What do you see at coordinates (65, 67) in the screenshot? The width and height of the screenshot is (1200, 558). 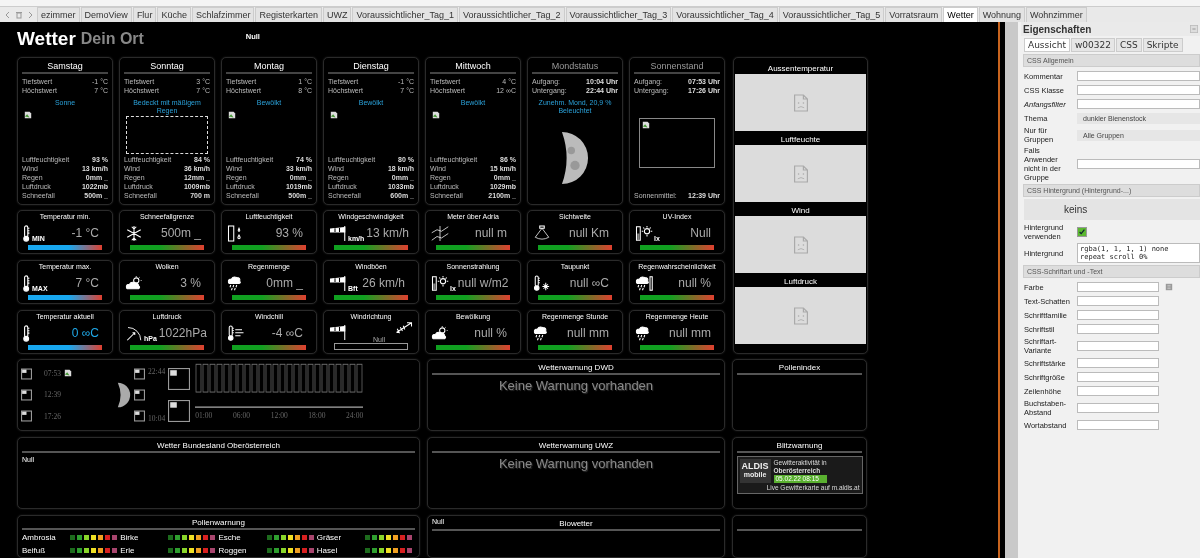 I see `card-title: Samstag` at bounding box center [65, 67].